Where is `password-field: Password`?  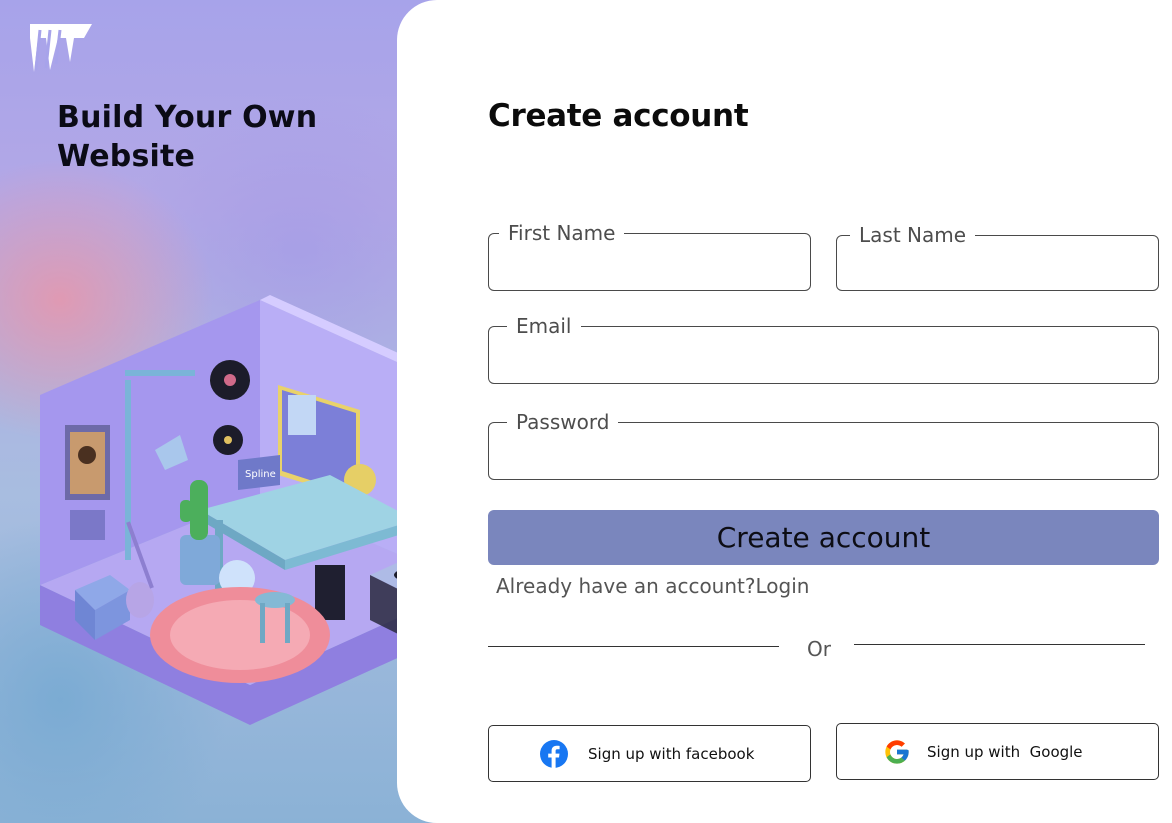
password-field: Password is located at coordinates (823, 445).